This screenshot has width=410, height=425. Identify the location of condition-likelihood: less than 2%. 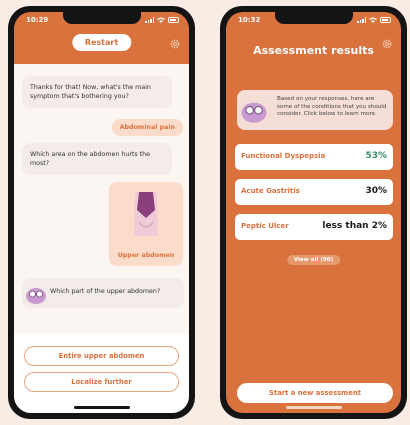
(354, 226).